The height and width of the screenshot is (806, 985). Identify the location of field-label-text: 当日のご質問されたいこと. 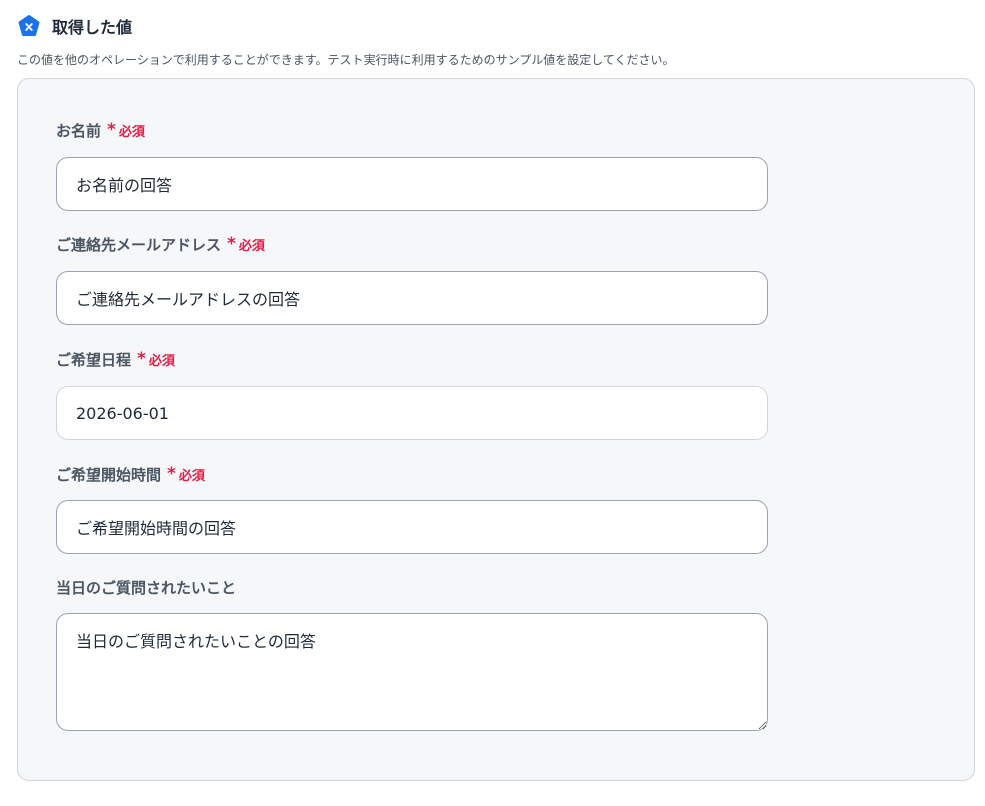
(146, 588).